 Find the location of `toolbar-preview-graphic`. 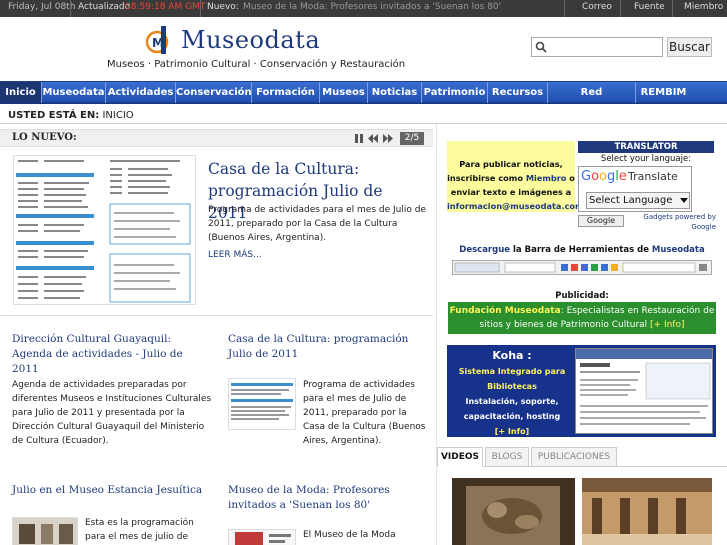

toolbar-preview-graphic is located at coordinates (580, 267).